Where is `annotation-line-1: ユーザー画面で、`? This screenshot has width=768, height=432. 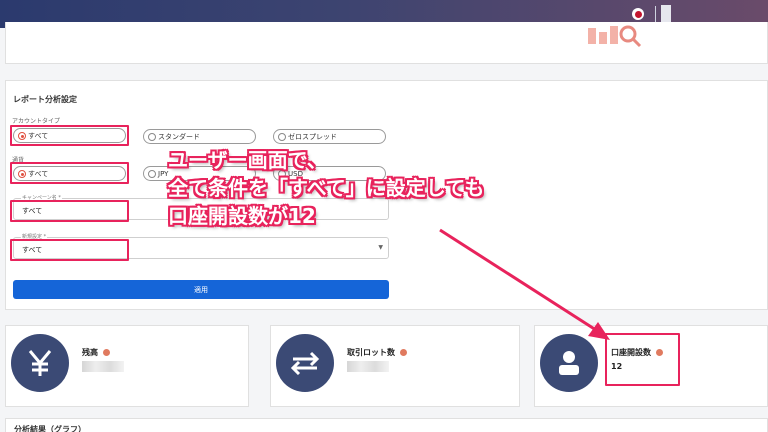 annotation-line-1: ユーザー画面で、 is located at coordinates (247, 160).